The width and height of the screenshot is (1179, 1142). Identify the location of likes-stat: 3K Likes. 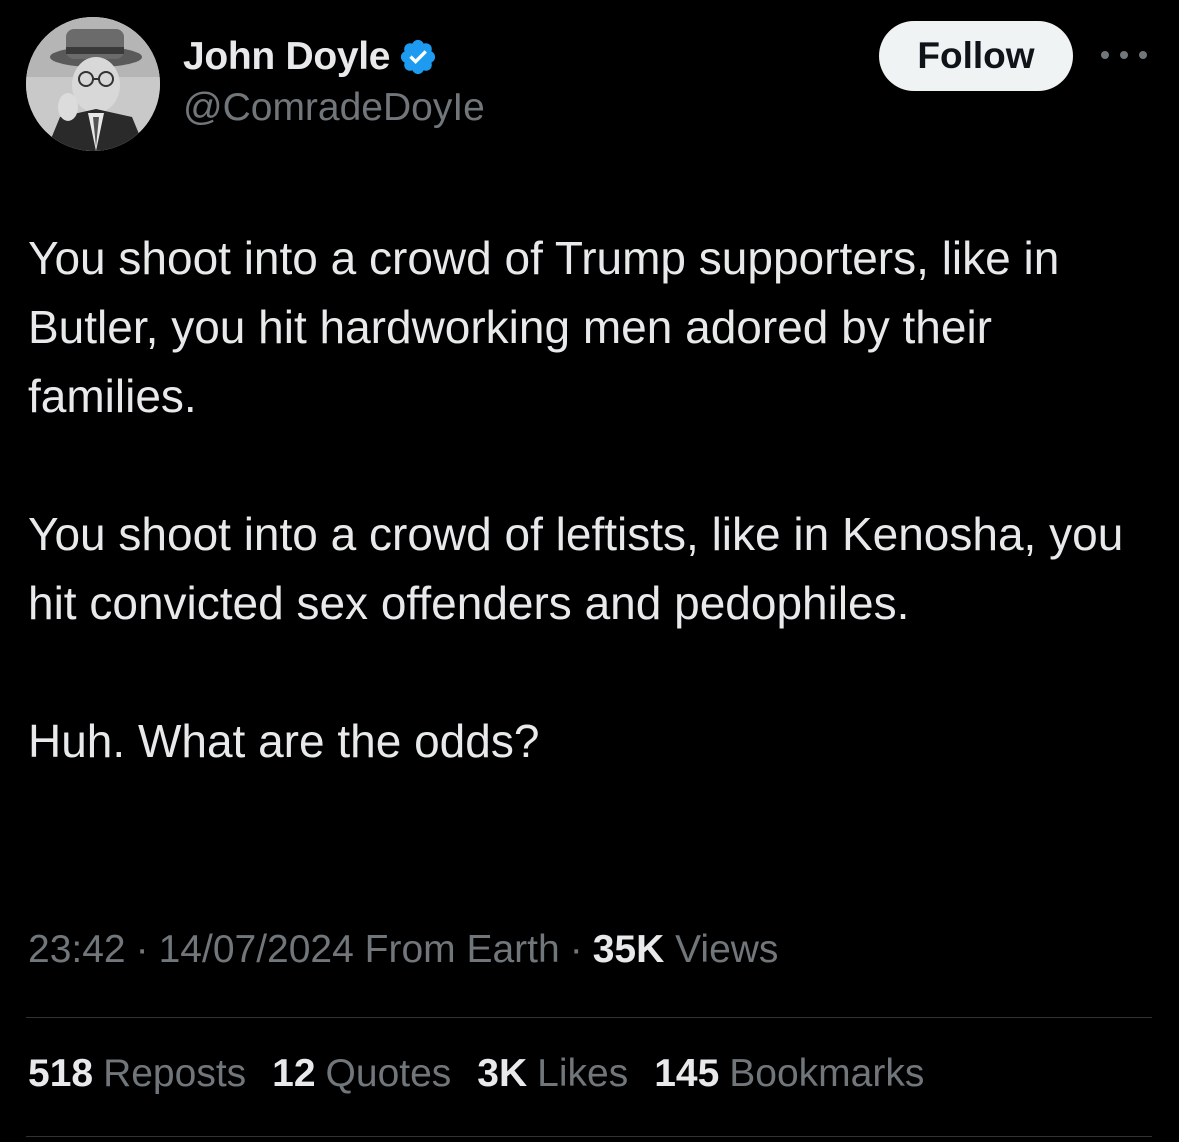
(552, 1074).